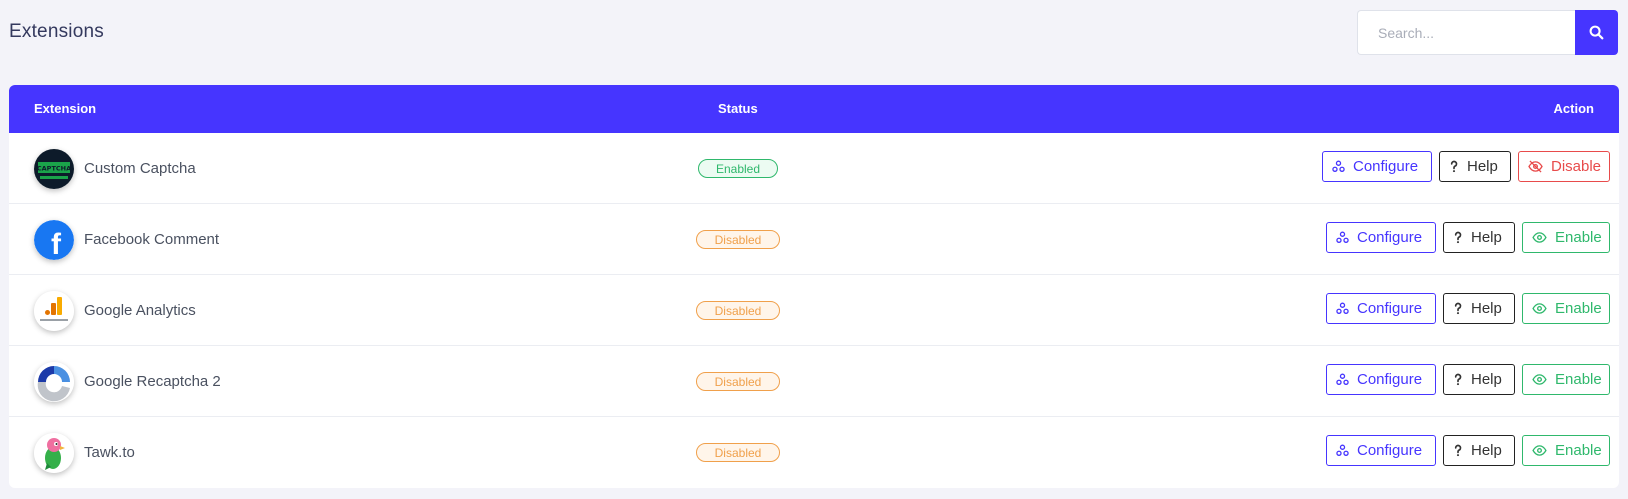 The width and height of the screenshot is (1628, 499). I want to click on captcha-logo-text: CAPTCHA, so click(54, 169).